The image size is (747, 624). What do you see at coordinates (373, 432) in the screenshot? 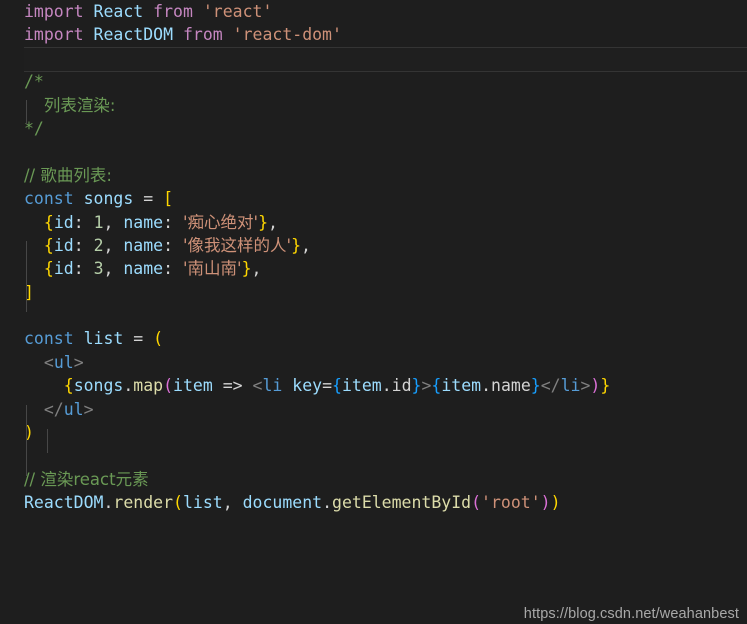
I see `code-line-19: )` at bounding box center [373, 432].